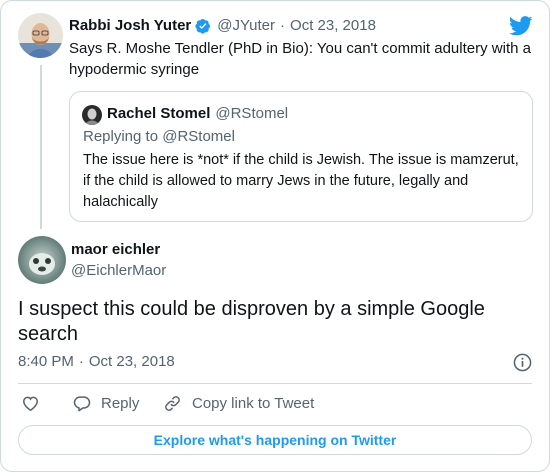 This screenshot has width=550, height=472. Describe the element at coordinates (120, 403) in the screenshot. I see `reply-label: Reply` at that location.